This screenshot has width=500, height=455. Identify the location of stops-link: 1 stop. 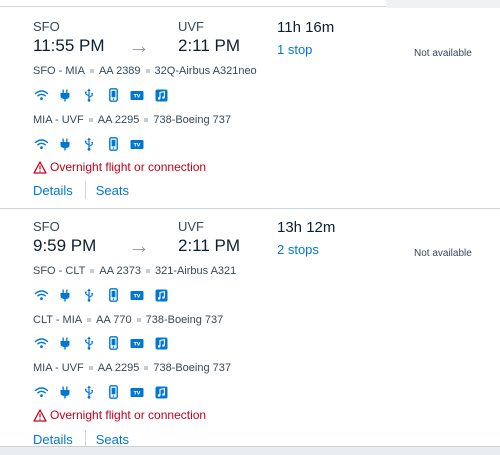
(294, 49).